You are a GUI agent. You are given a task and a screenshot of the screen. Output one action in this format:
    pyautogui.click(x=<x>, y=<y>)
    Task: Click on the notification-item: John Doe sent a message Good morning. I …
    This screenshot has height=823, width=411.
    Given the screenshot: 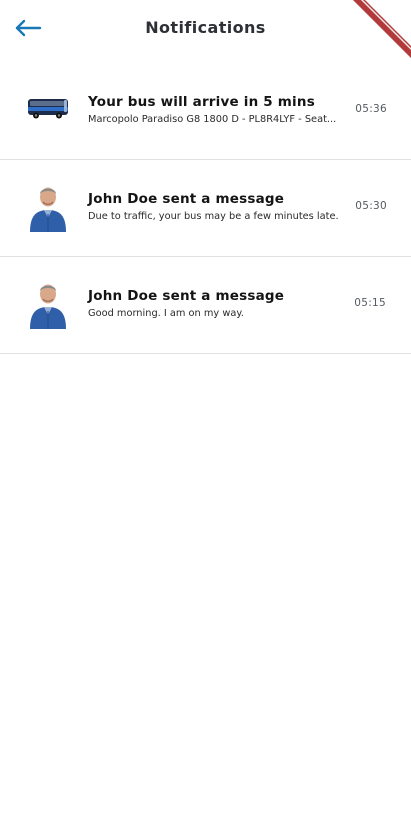 What is the action you would take?
    pyautogui.click(x=205, y=305)
    